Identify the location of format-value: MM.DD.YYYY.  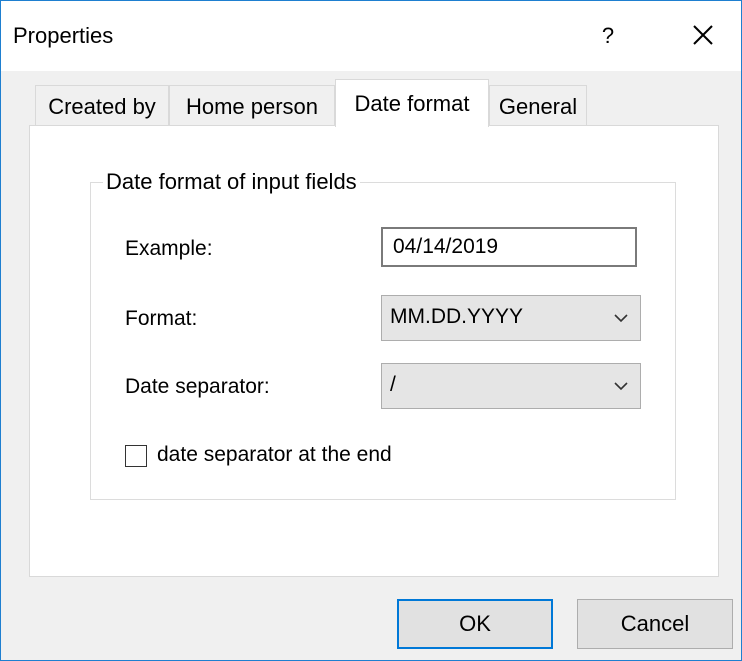
(457, 316).